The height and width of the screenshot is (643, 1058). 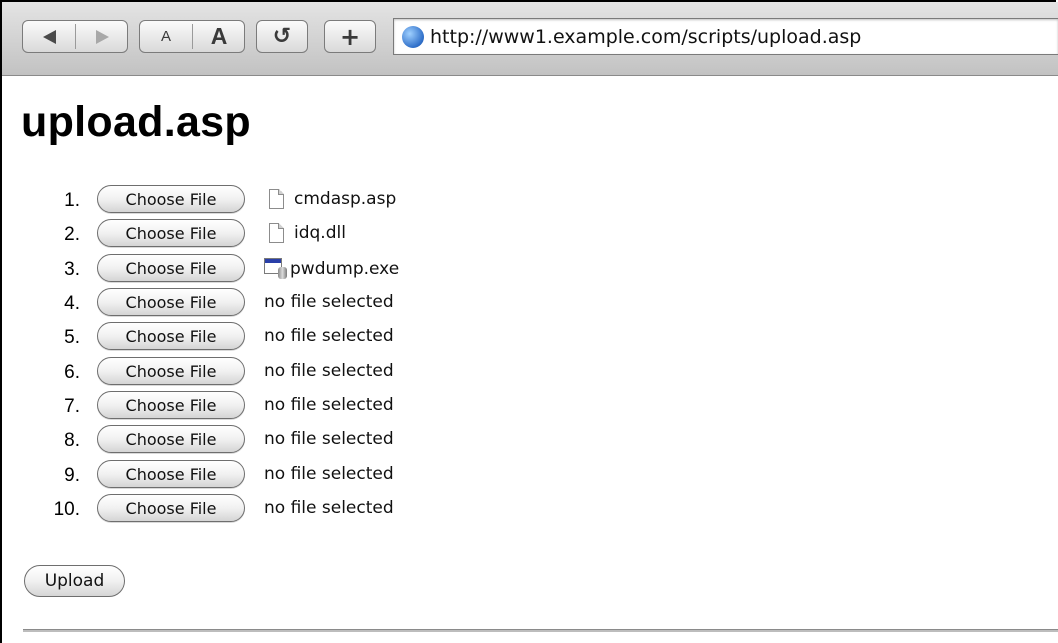 I want to click on text-bigger-button: A, so click(x=219, y=36).